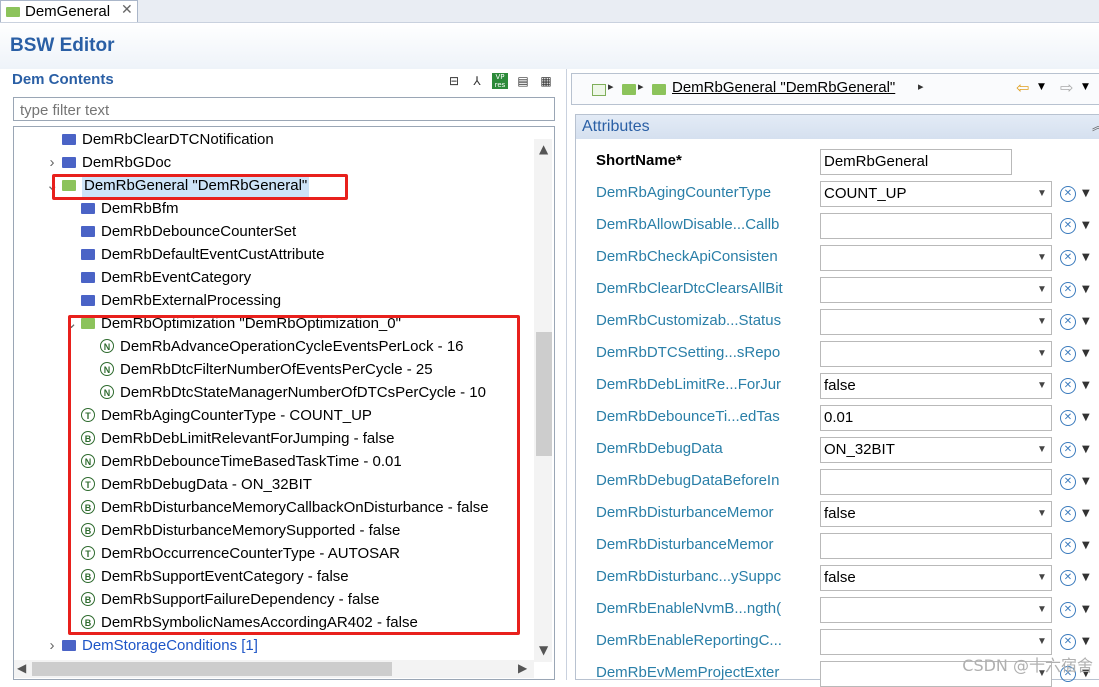 This screenshot has width=1099, height=687. I want to click on shortname-field: DemRbGeneral, so click(916, 162).